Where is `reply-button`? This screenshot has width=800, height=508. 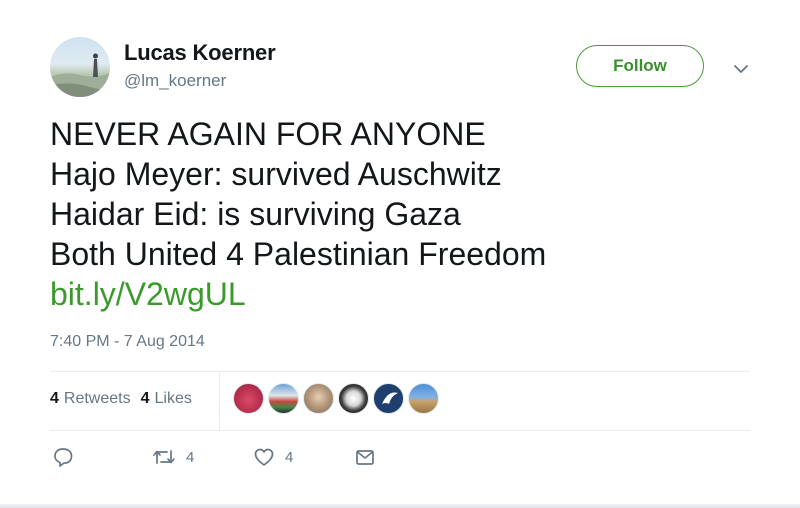 reply-button is located at coordinates (63, 457).